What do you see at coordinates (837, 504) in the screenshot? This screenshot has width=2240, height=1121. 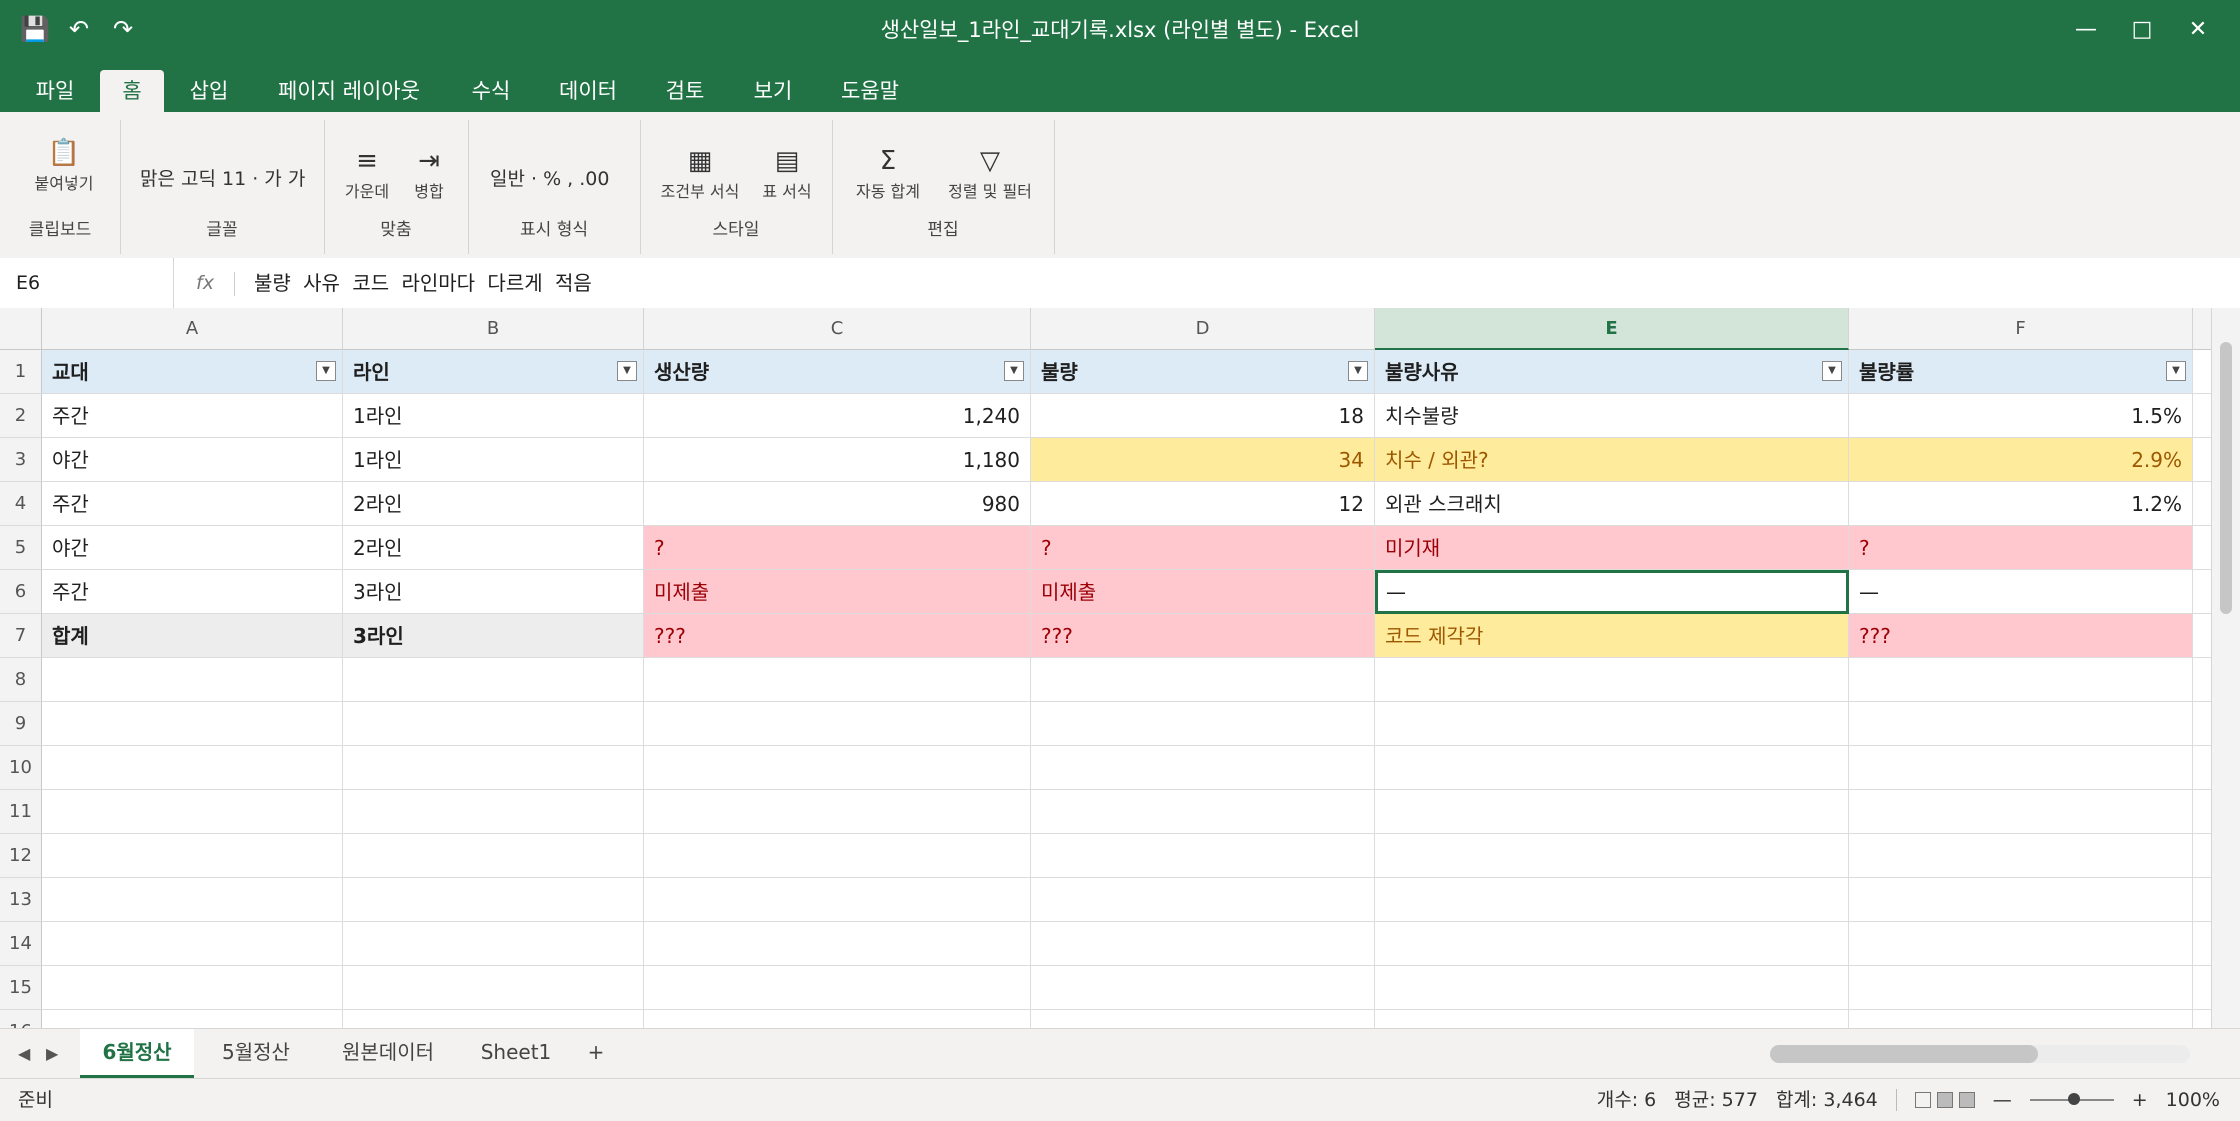 I see `table-cell: 980` at bounding box center [837, 504].